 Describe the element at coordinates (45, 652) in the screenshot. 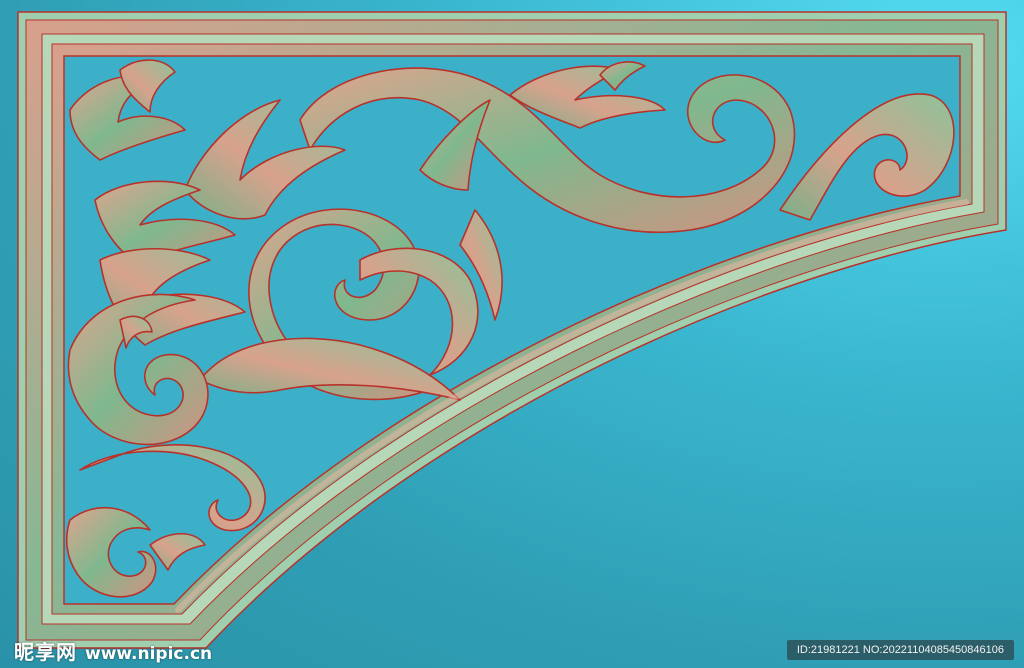

I see `watermark-brand: 昵享网` at that location.